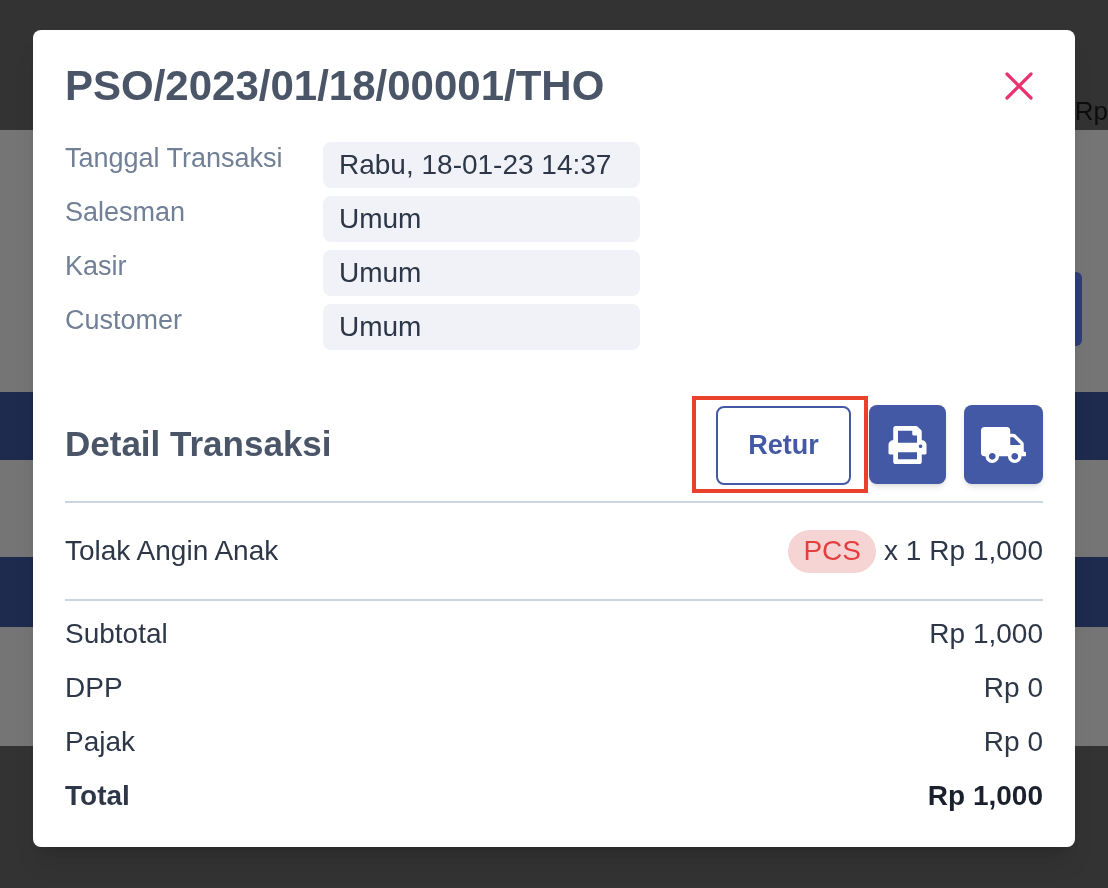  Describe the element at coordinates (198, 444) in the screenshot. I see `section-heading: Detail Transaksi` at that location.